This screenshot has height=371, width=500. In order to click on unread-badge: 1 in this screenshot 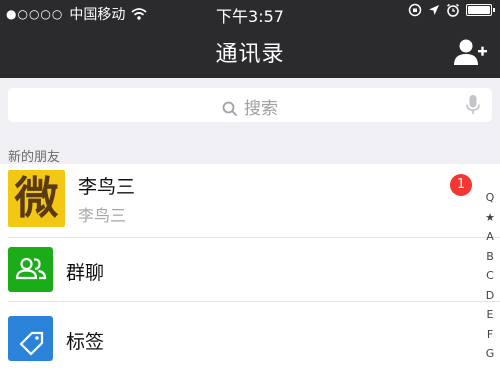, I will do `click(461, 185)`.